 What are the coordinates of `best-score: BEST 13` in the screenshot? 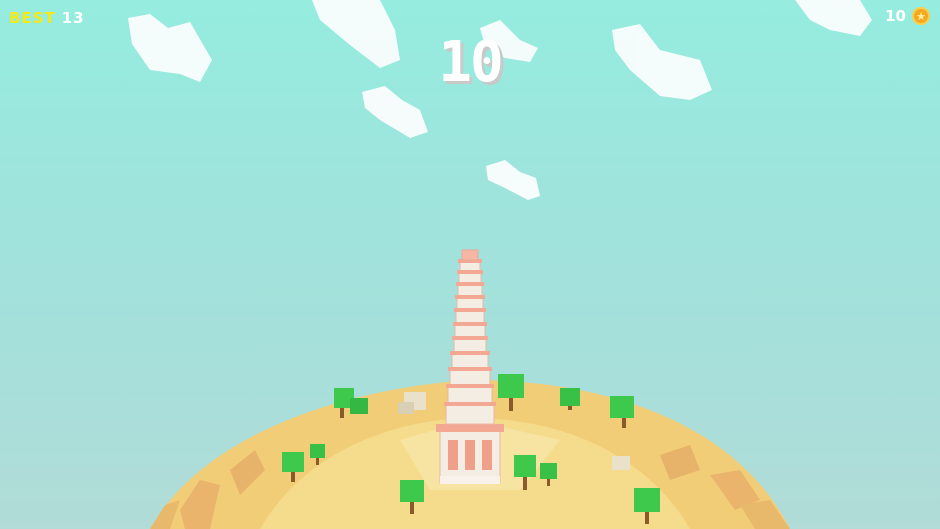 It's located at (47, 18).